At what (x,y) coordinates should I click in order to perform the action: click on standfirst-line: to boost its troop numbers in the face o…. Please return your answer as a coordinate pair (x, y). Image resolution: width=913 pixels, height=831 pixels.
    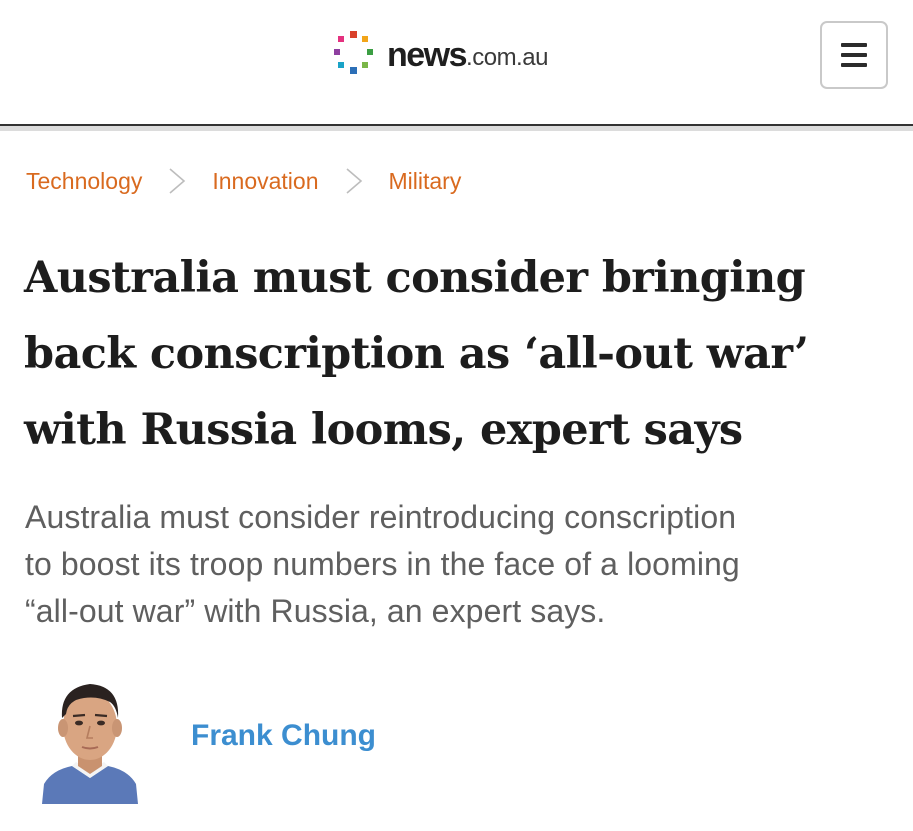
    Looking at the image, I should click on (382, 564).